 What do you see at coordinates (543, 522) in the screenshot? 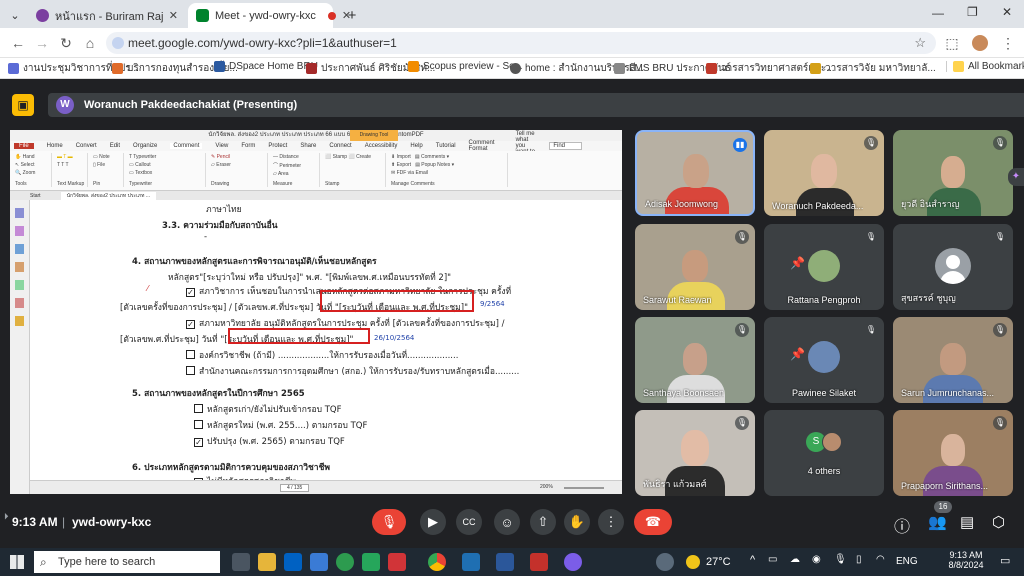
I see `present-button: ⇧` at bounding box center [543, 522].